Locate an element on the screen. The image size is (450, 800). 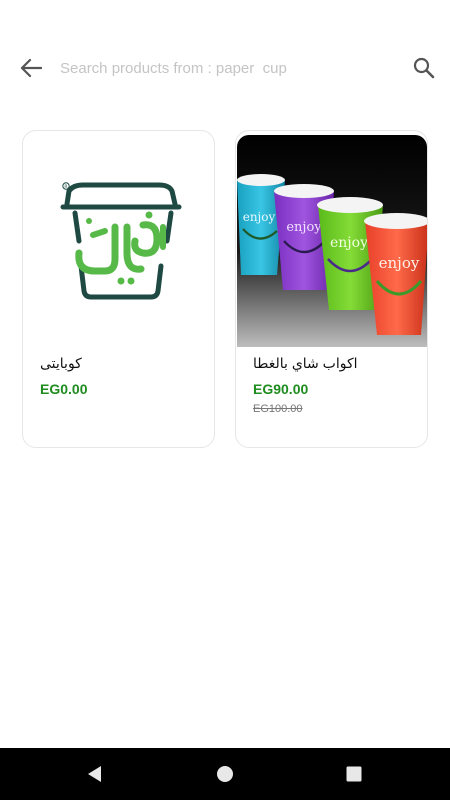
product-old-price: EG100.00 is located at coordinates (278, 409).